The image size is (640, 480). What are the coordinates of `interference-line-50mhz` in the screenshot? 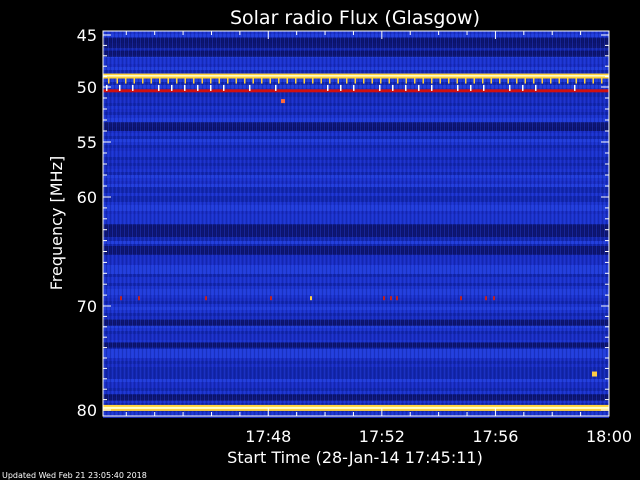 It's located at (356, 91).